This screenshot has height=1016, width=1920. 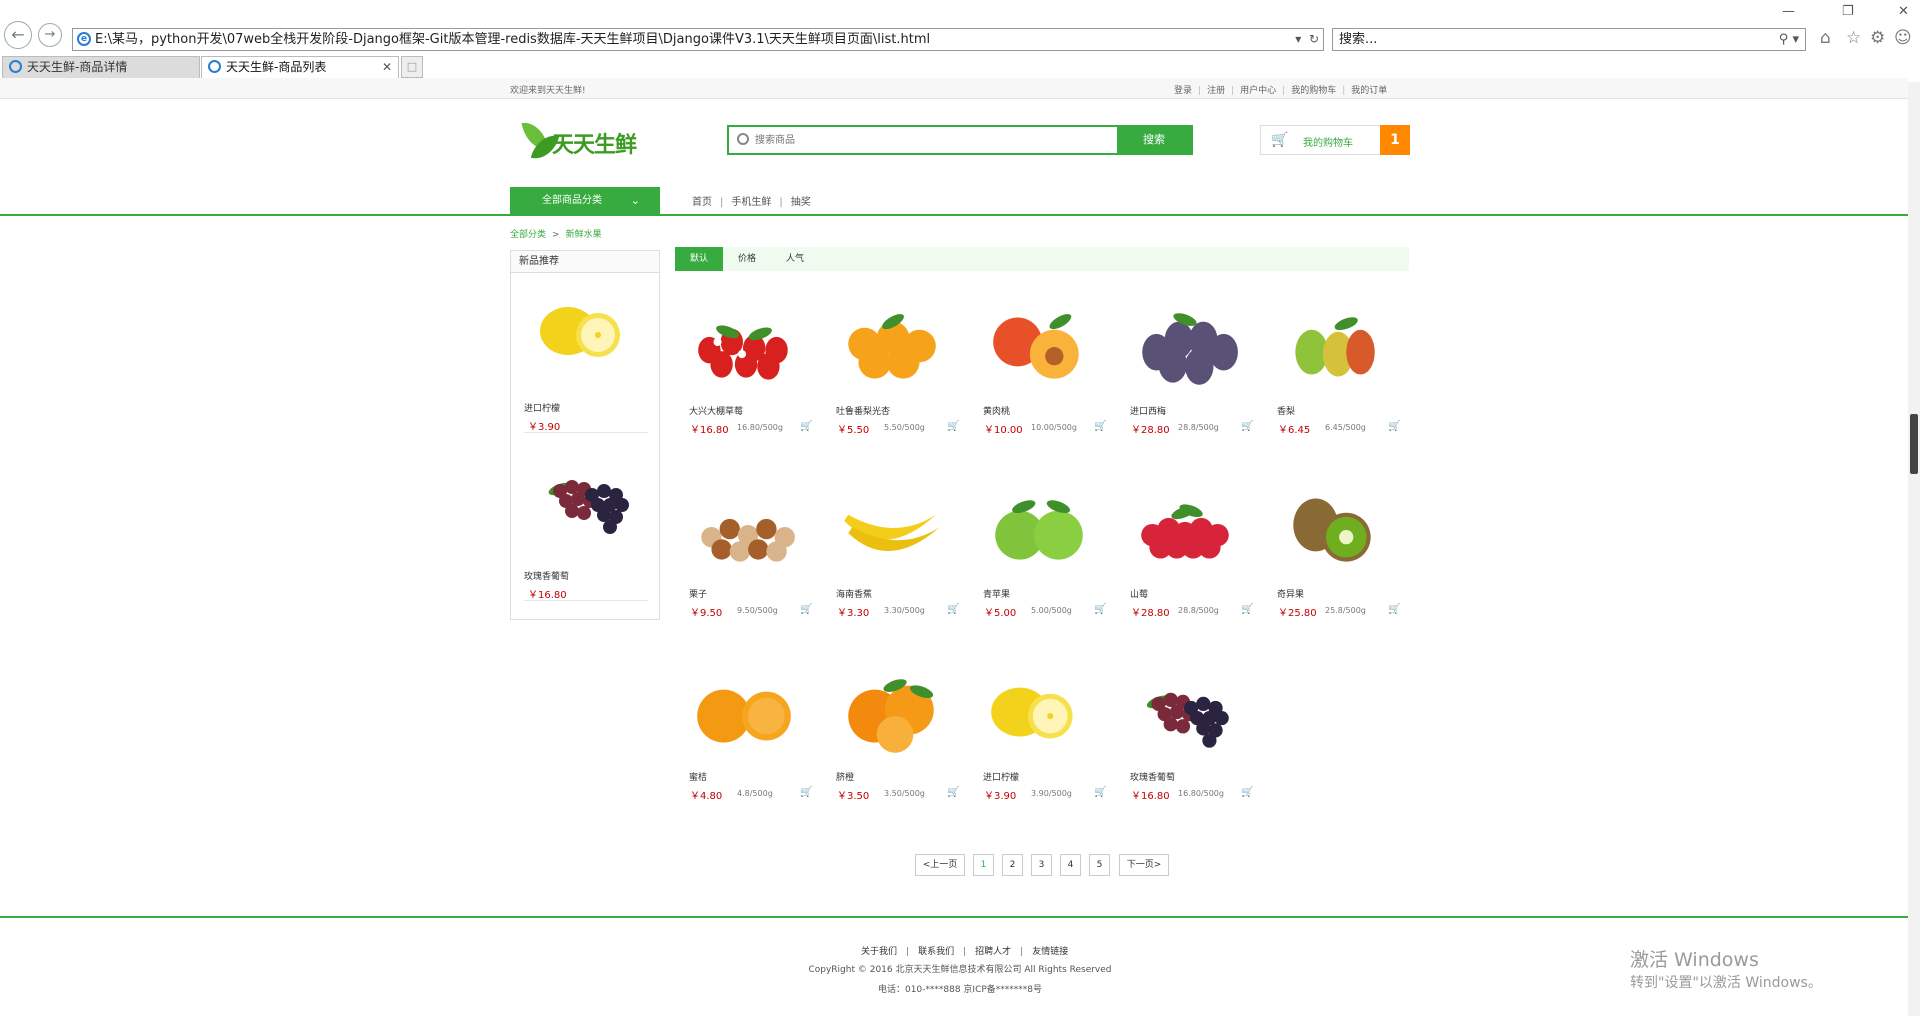 I want to click on product-card: 进口柠檬 ￥3.90 3.90/500g 🛒, so click(x=1038, y=739).